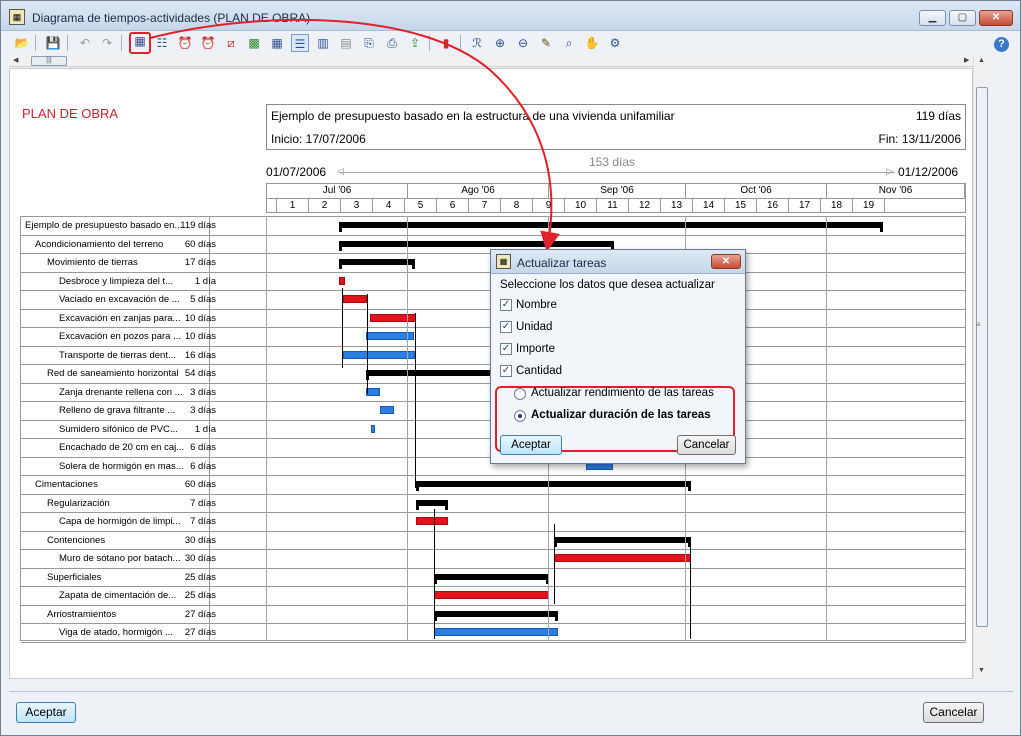  I want to click on copy-icon: ⎘, so click(369, 43).